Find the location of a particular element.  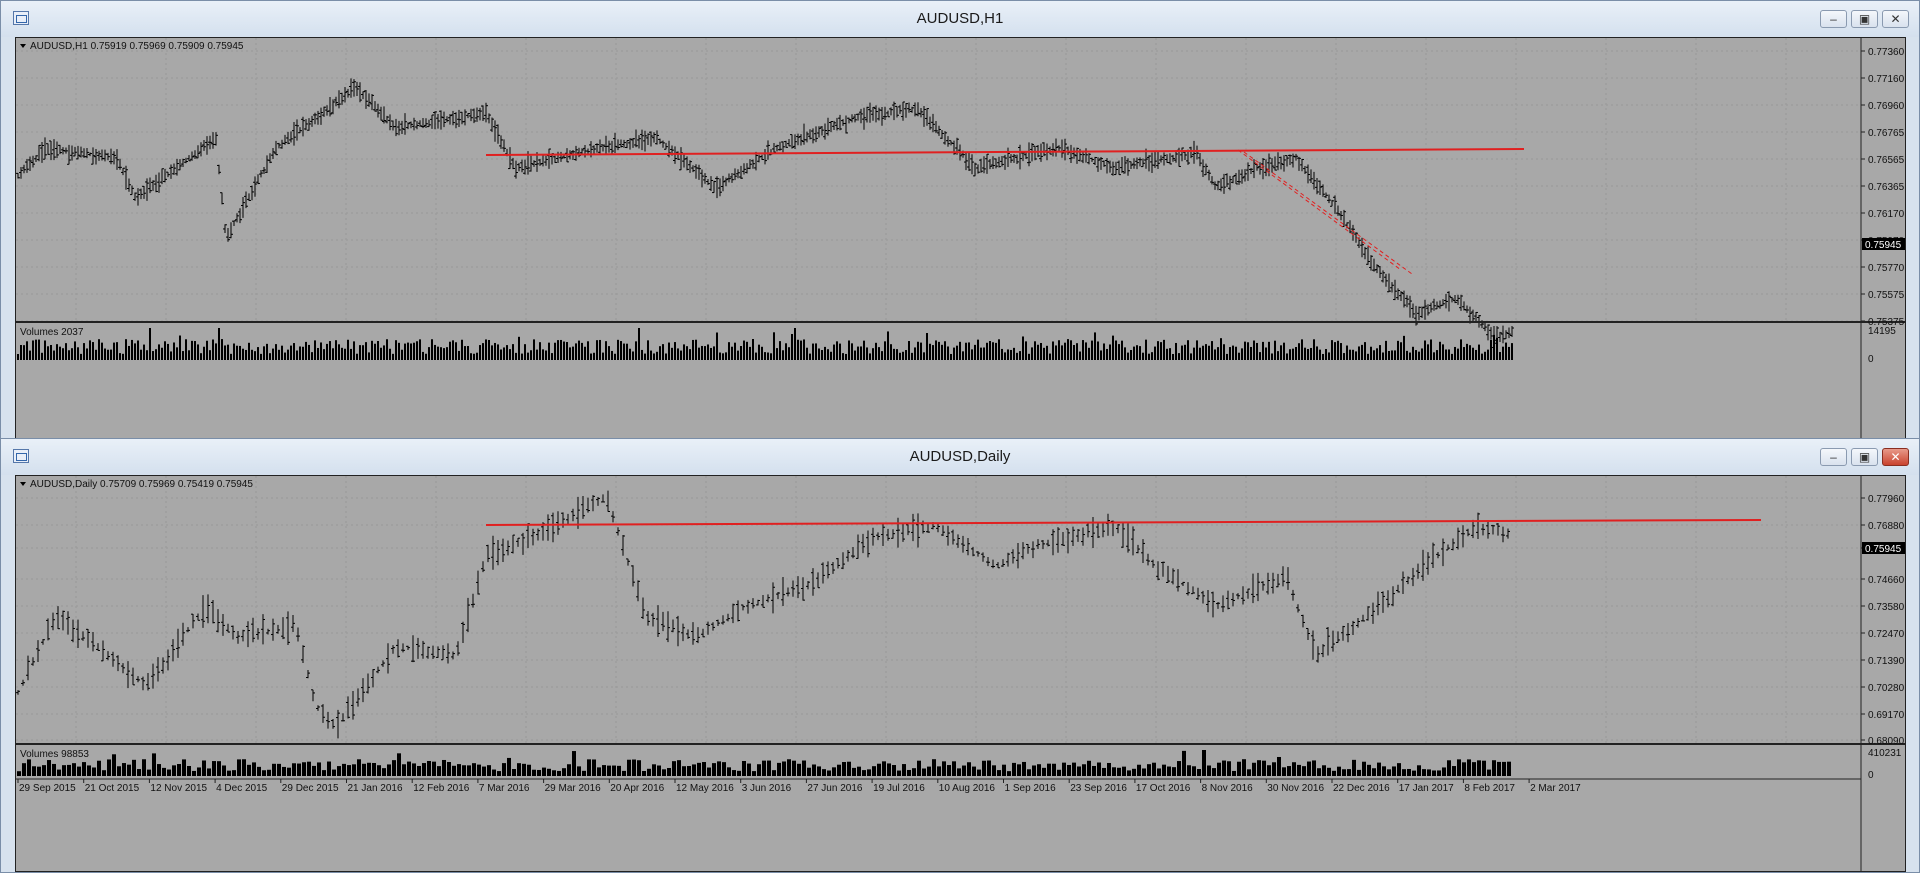

window-titlebar: AUDUSD,H1 – ▣ ✕ is located at coordinates (960, 19).